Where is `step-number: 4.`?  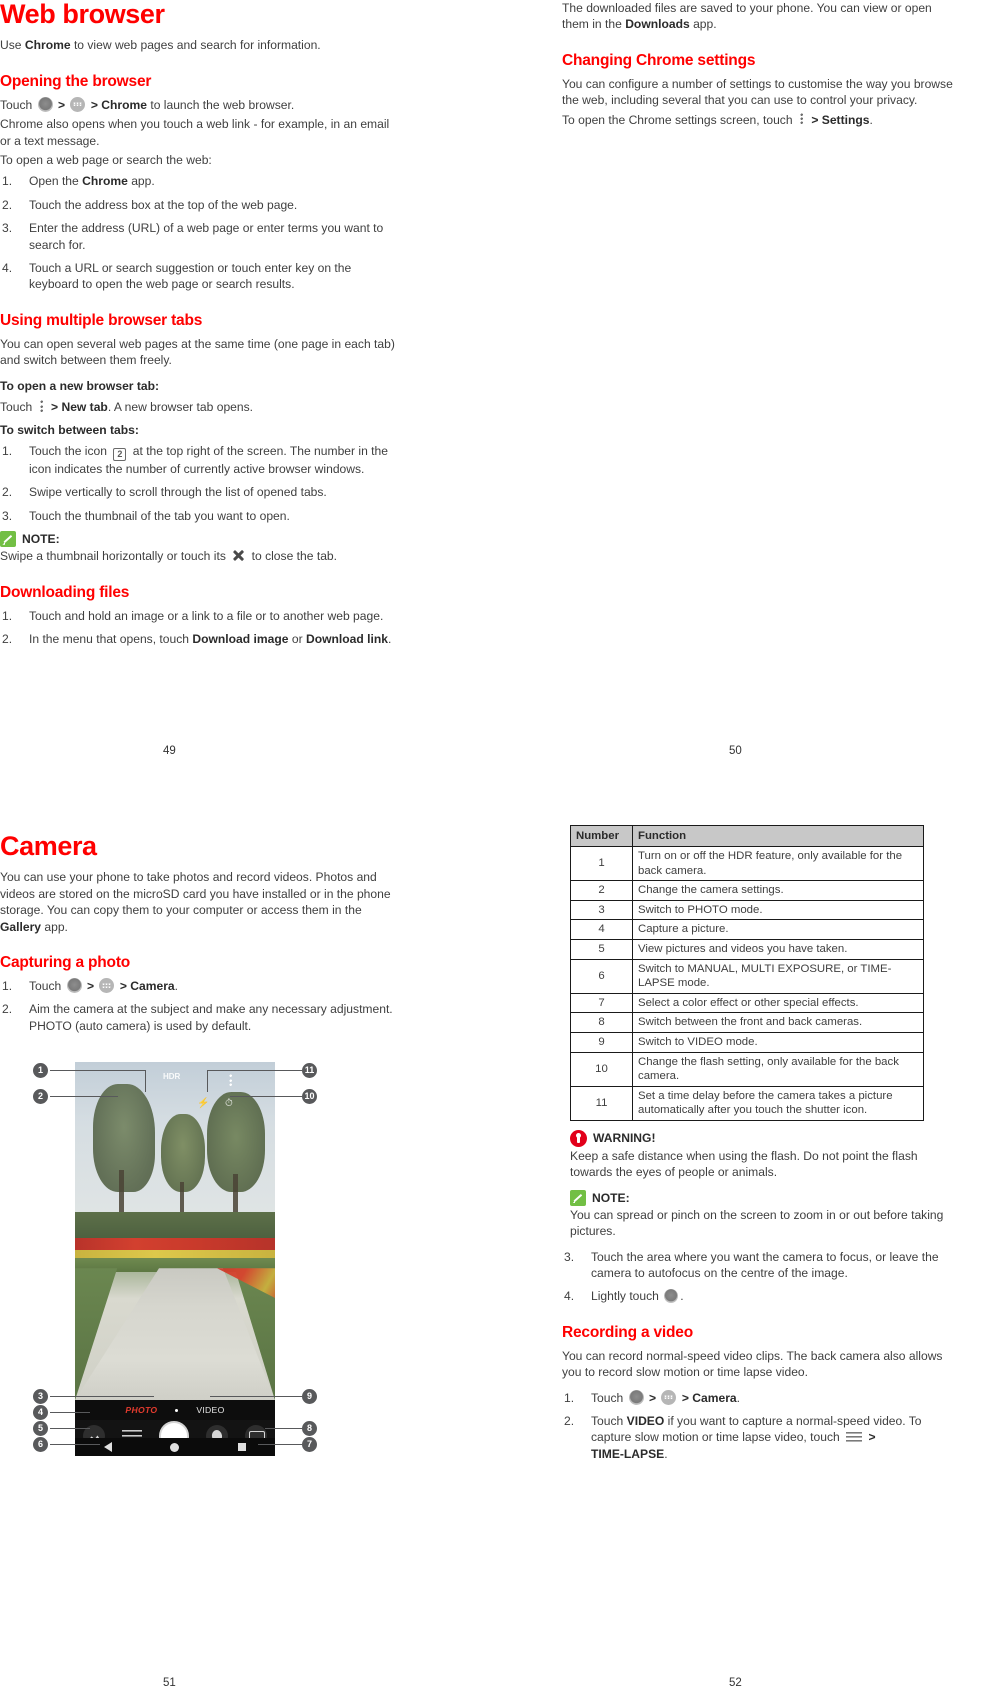 step-number: 4. is located at coordinates (569, 1296).